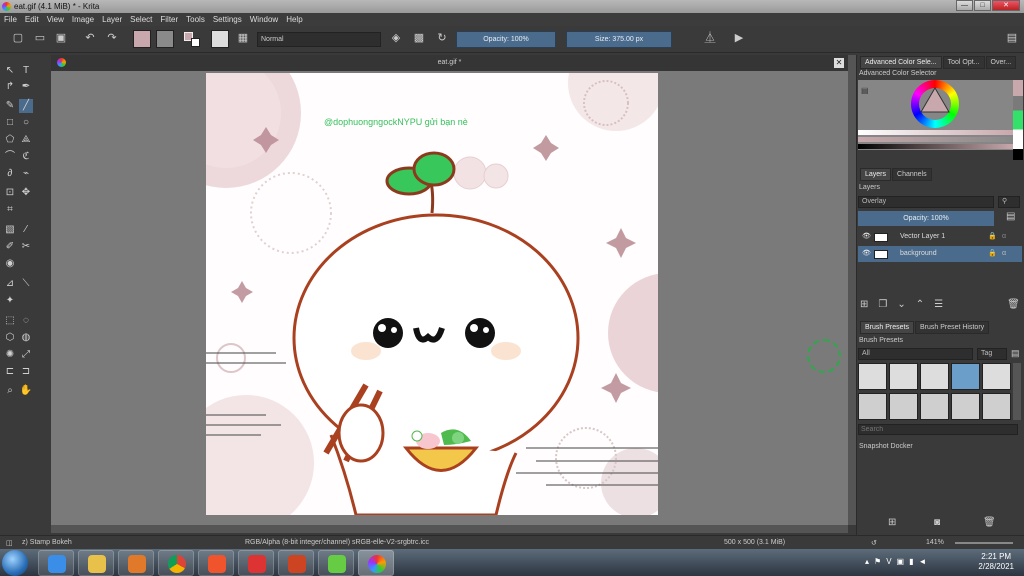  Describe the element at coordinates (176, 563) in the screenshot. I see `taskbar-chrome` at that location.